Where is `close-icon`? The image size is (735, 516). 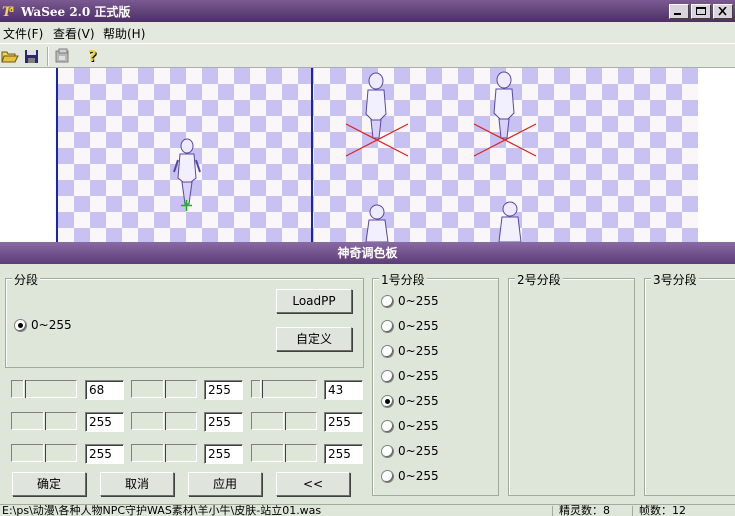
close-icon is located at coordinates (722, 11).